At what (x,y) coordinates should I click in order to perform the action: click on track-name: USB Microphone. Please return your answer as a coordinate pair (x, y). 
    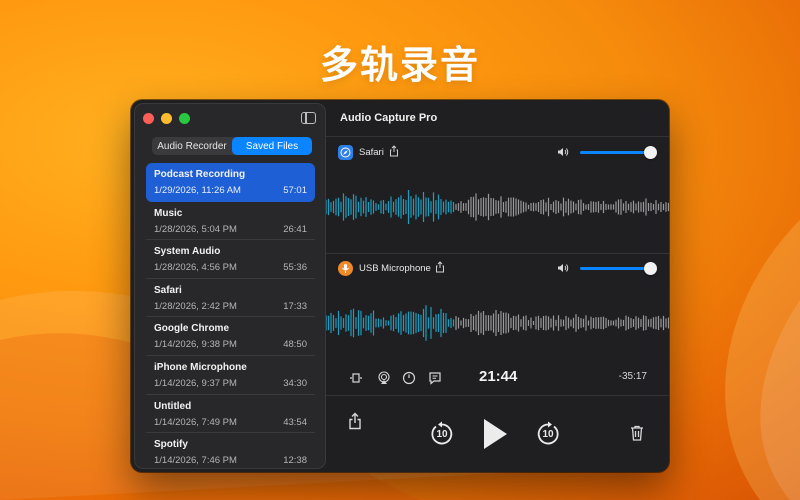
    Looking at the image, I should click on (395, 268).